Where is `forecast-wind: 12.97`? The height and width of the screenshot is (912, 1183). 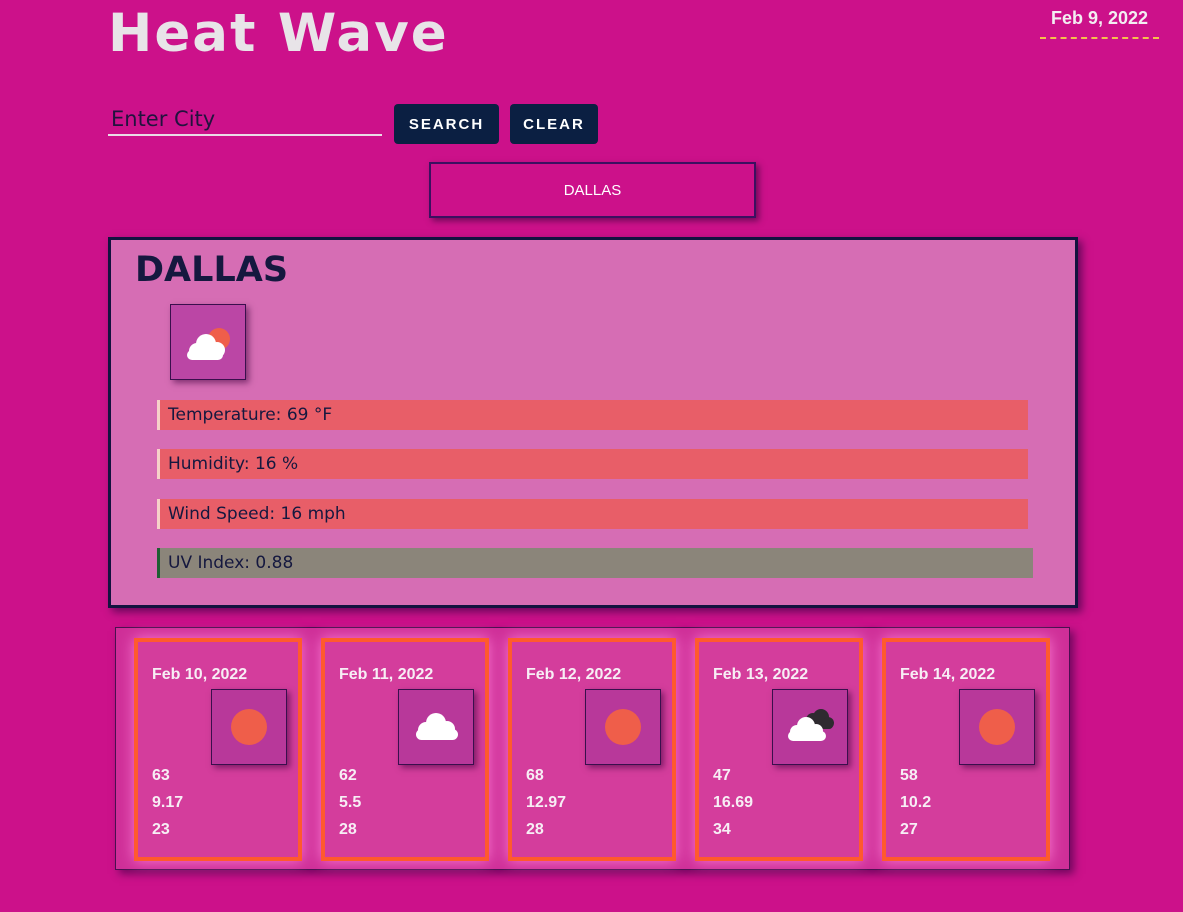 forecast-wind: 12.97 is located at coordinates (546, 802).